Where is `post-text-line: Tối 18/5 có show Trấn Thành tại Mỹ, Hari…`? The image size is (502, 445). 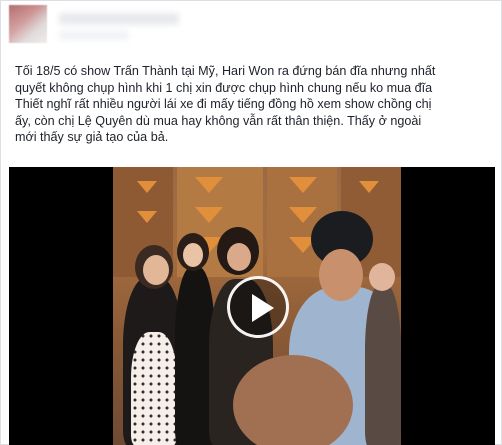 post-text-line: Tối 18/5 có show Trấn Thành tại Mỹ, Hari… is located at coordinates (225, 71).